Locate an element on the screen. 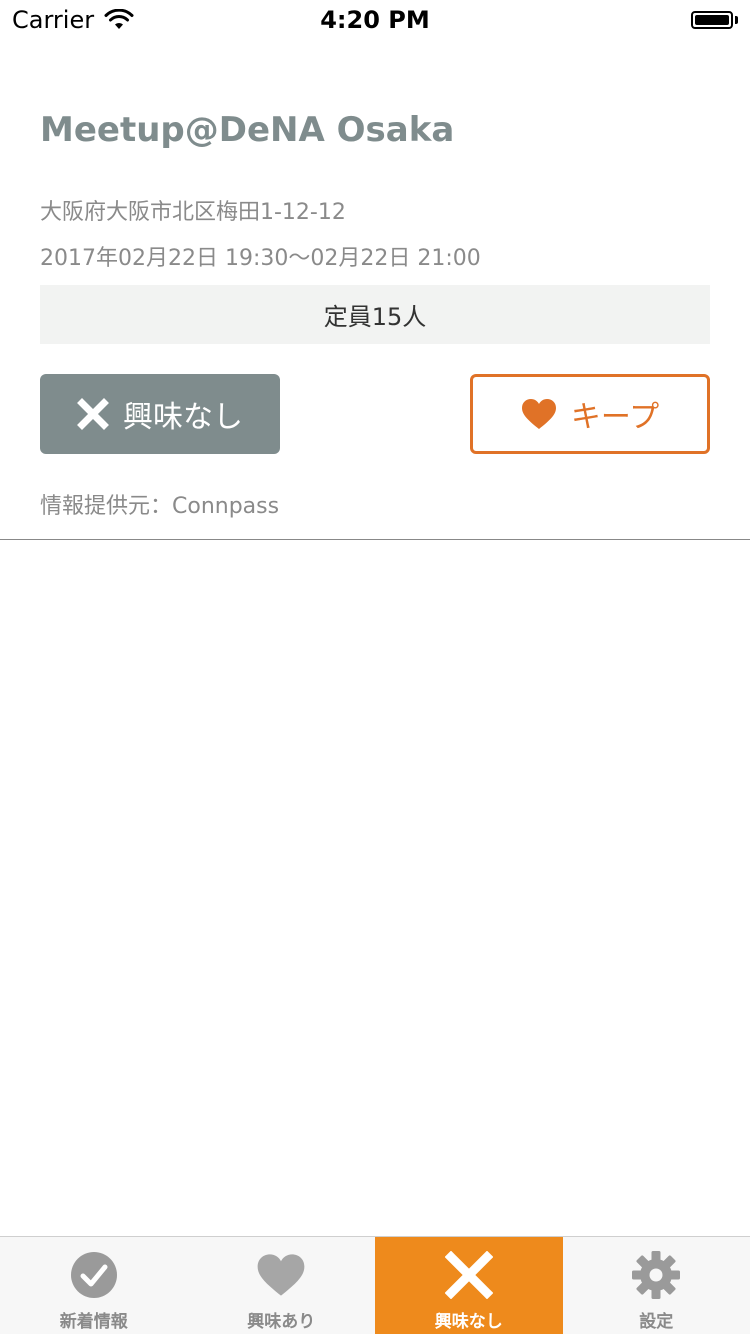 The height and width of the screenshot is (1334, 750). tab-bar: 新着情報 興味あり 興味なし 設定 is located at coordinates (375, 1285).